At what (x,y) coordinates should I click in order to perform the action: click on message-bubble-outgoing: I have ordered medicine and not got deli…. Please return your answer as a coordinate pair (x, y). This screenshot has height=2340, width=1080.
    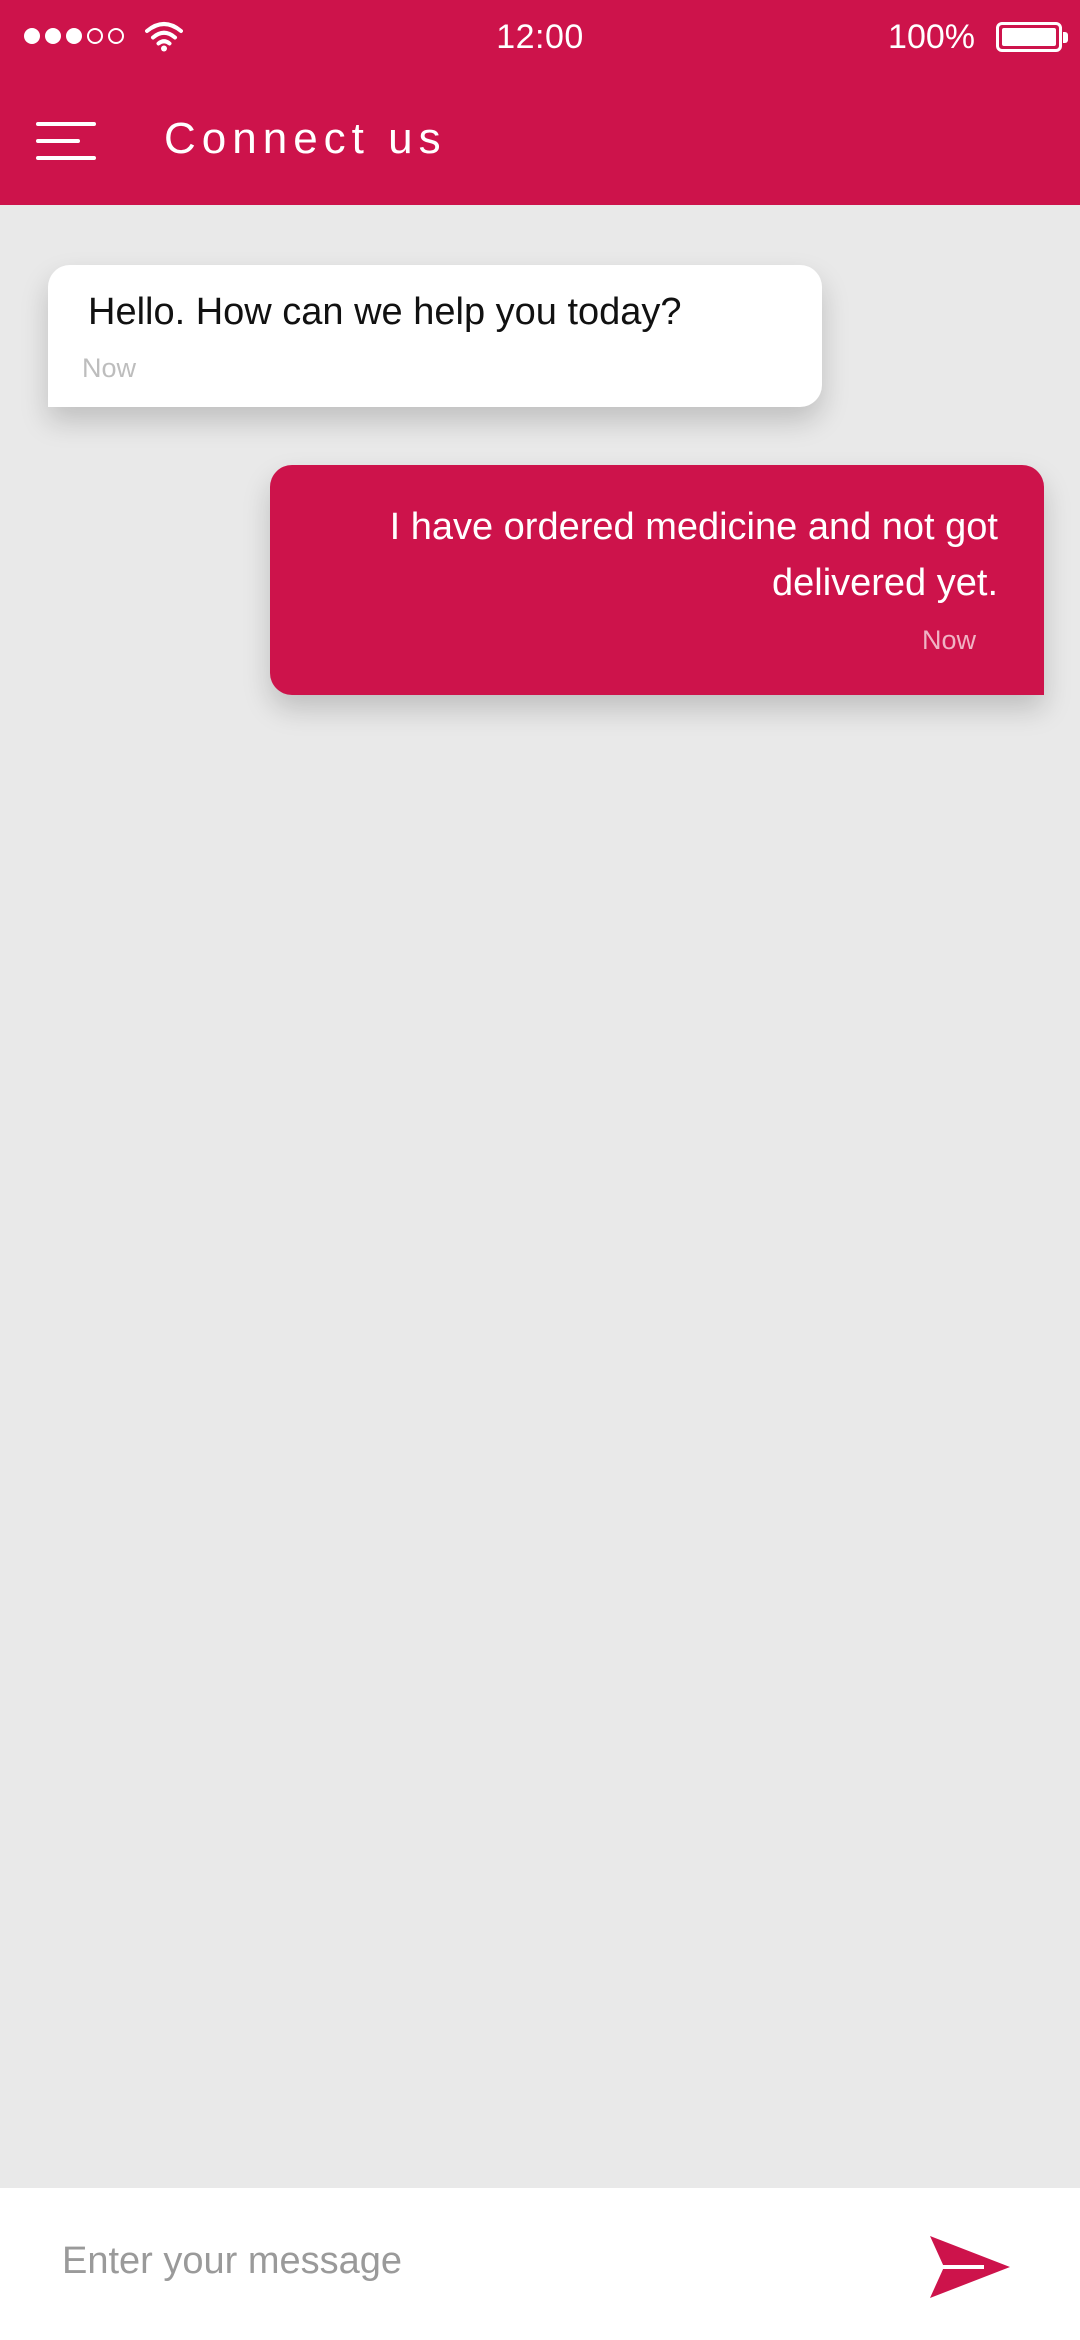
    Looking at the image, I should click on (657, 580).